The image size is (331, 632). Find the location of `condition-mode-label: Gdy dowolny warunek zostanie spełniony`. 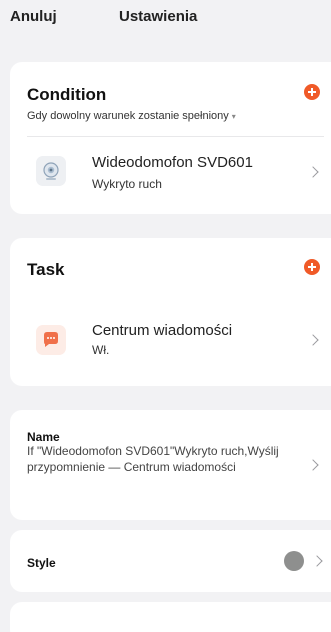

condition-mode-label: Gdy dowolny warunek zostanie spełniony is located at coordinates (128, 116).